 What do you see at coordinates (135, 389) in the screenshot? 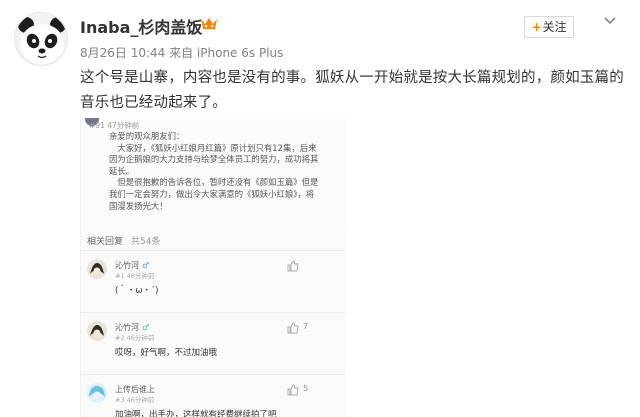
I see `commenter-name-text: 上传后谁上` at bounding box center [135, 389].